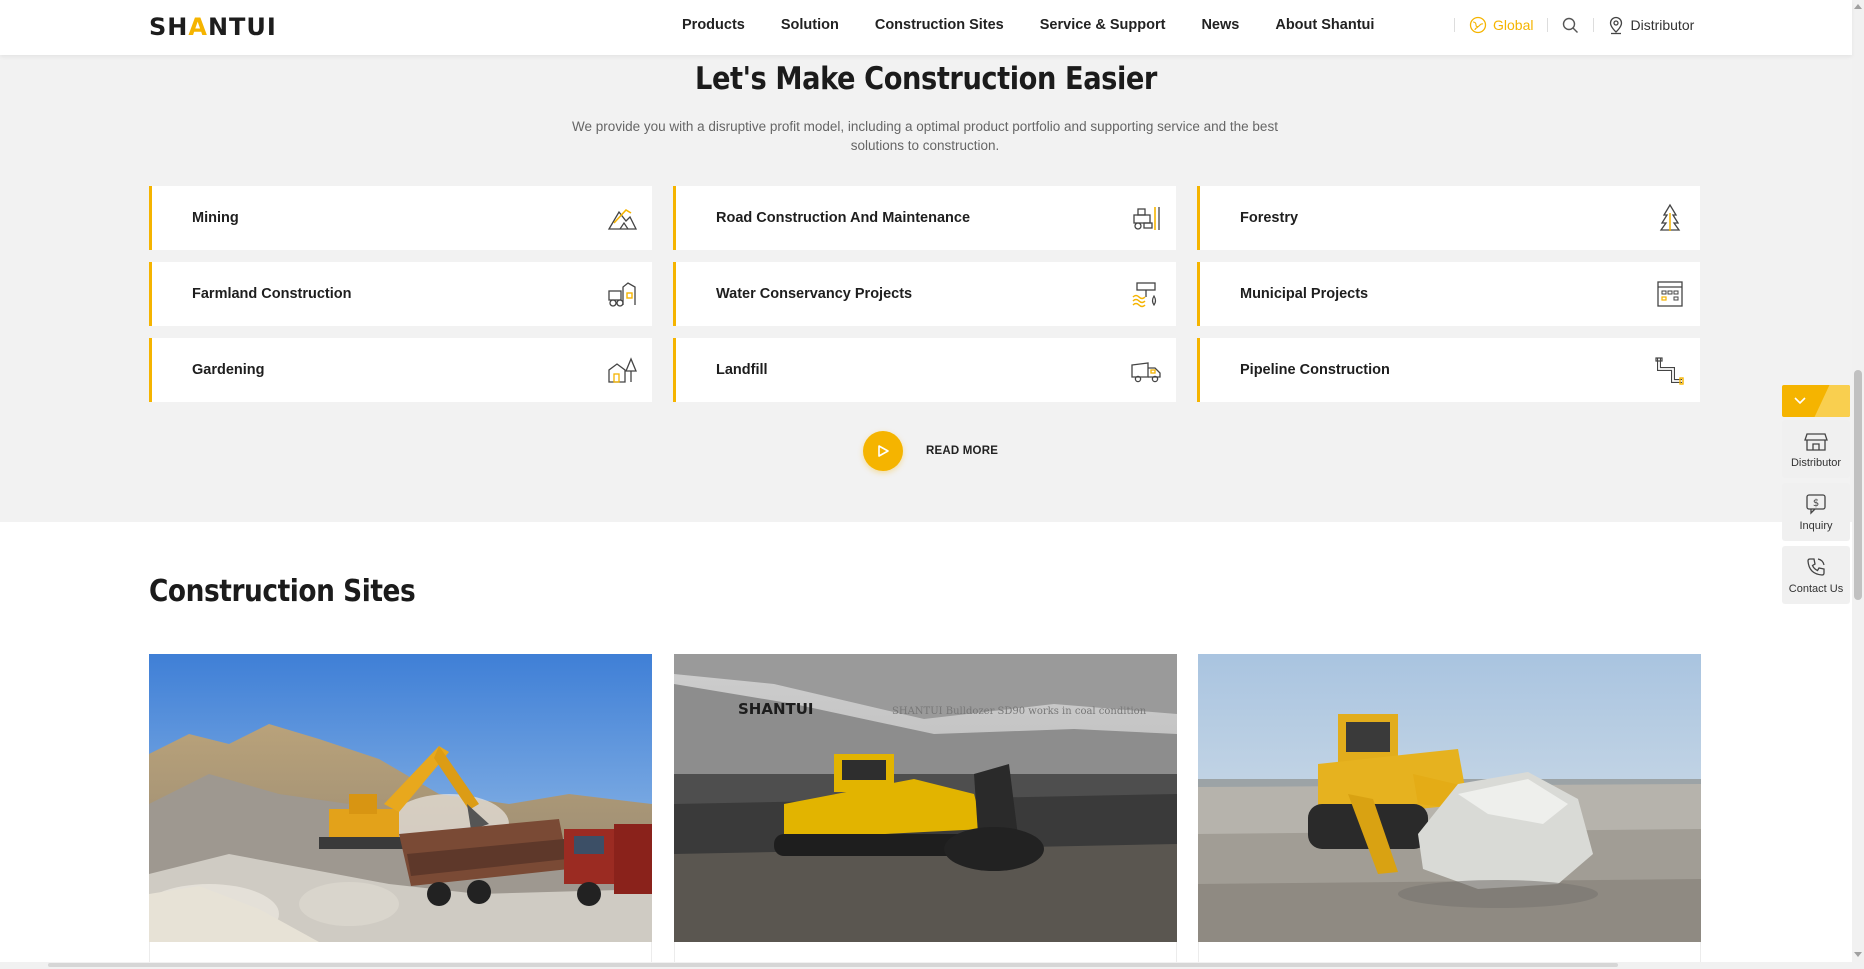  What do you see at coordinates (1304, 294) in the screenshot?
I see `solution-label: Municipal Projects` at bounding box center [1304, 294].